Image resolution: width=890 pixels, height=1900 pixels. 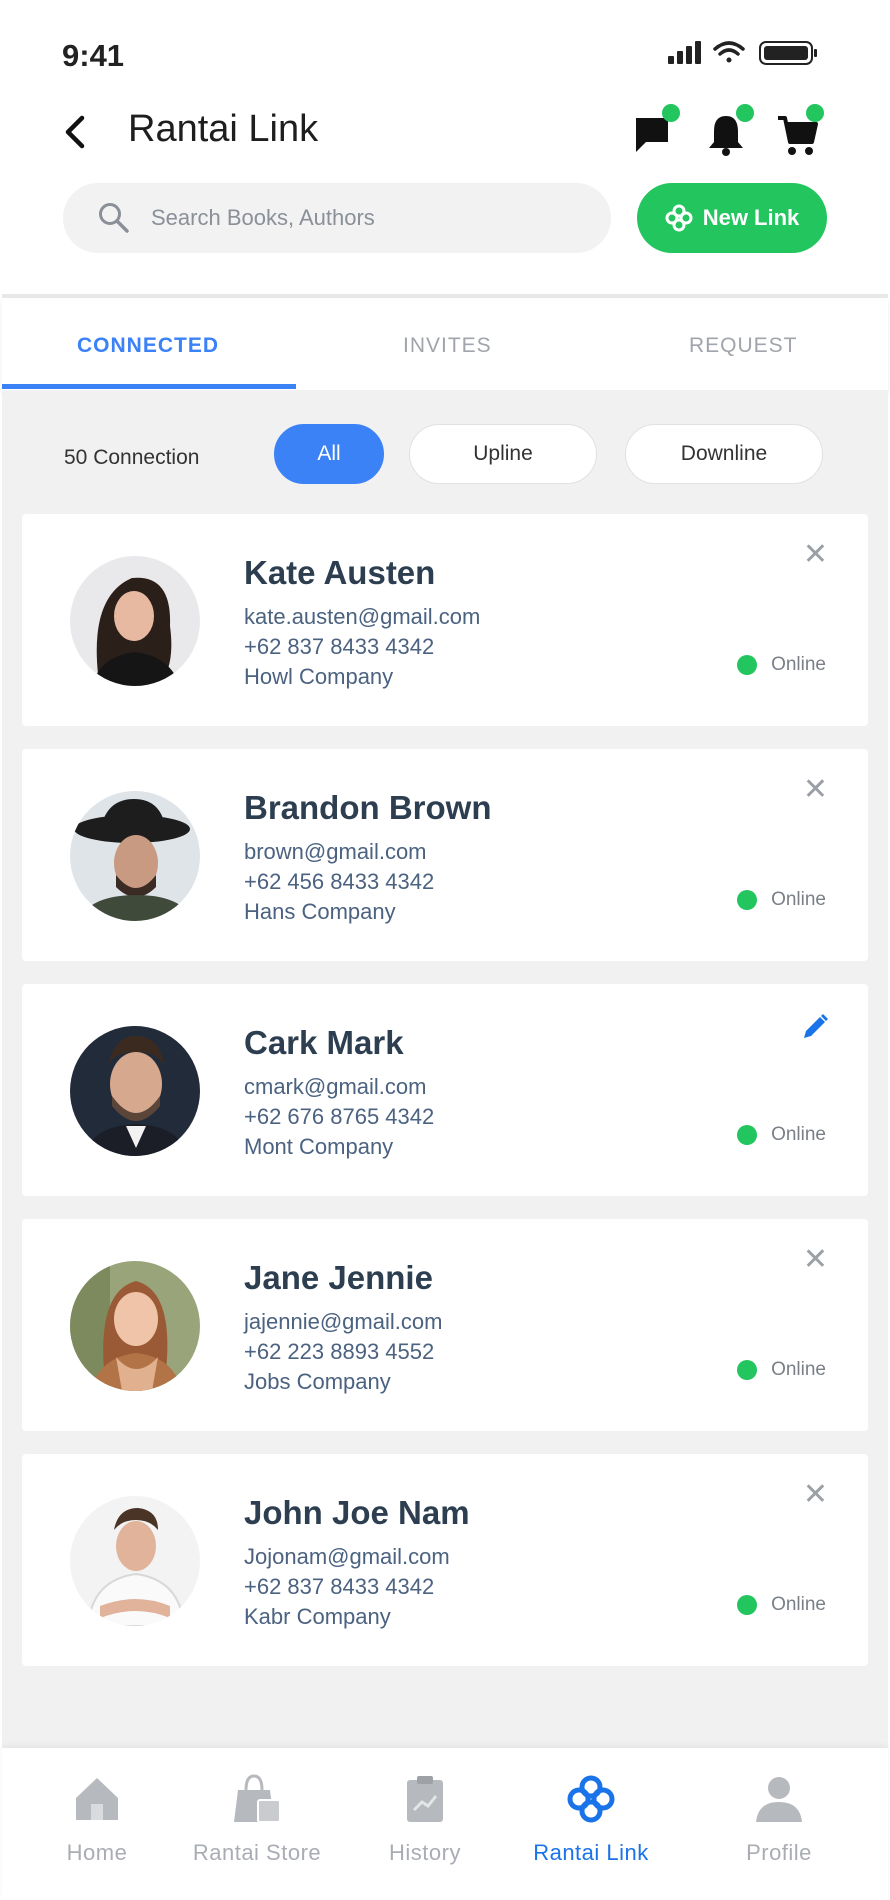 What do you see at coordinates (114, 218) in the screenshot?
I see `search-icon` at bounding box center [114, 218].